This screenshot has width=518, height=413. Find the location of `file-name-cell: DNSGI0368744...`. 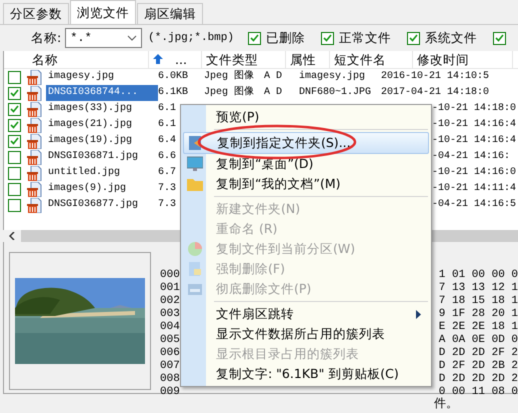

file-name-cell: DNSGI0368744... is located at coordinates (102, 93).